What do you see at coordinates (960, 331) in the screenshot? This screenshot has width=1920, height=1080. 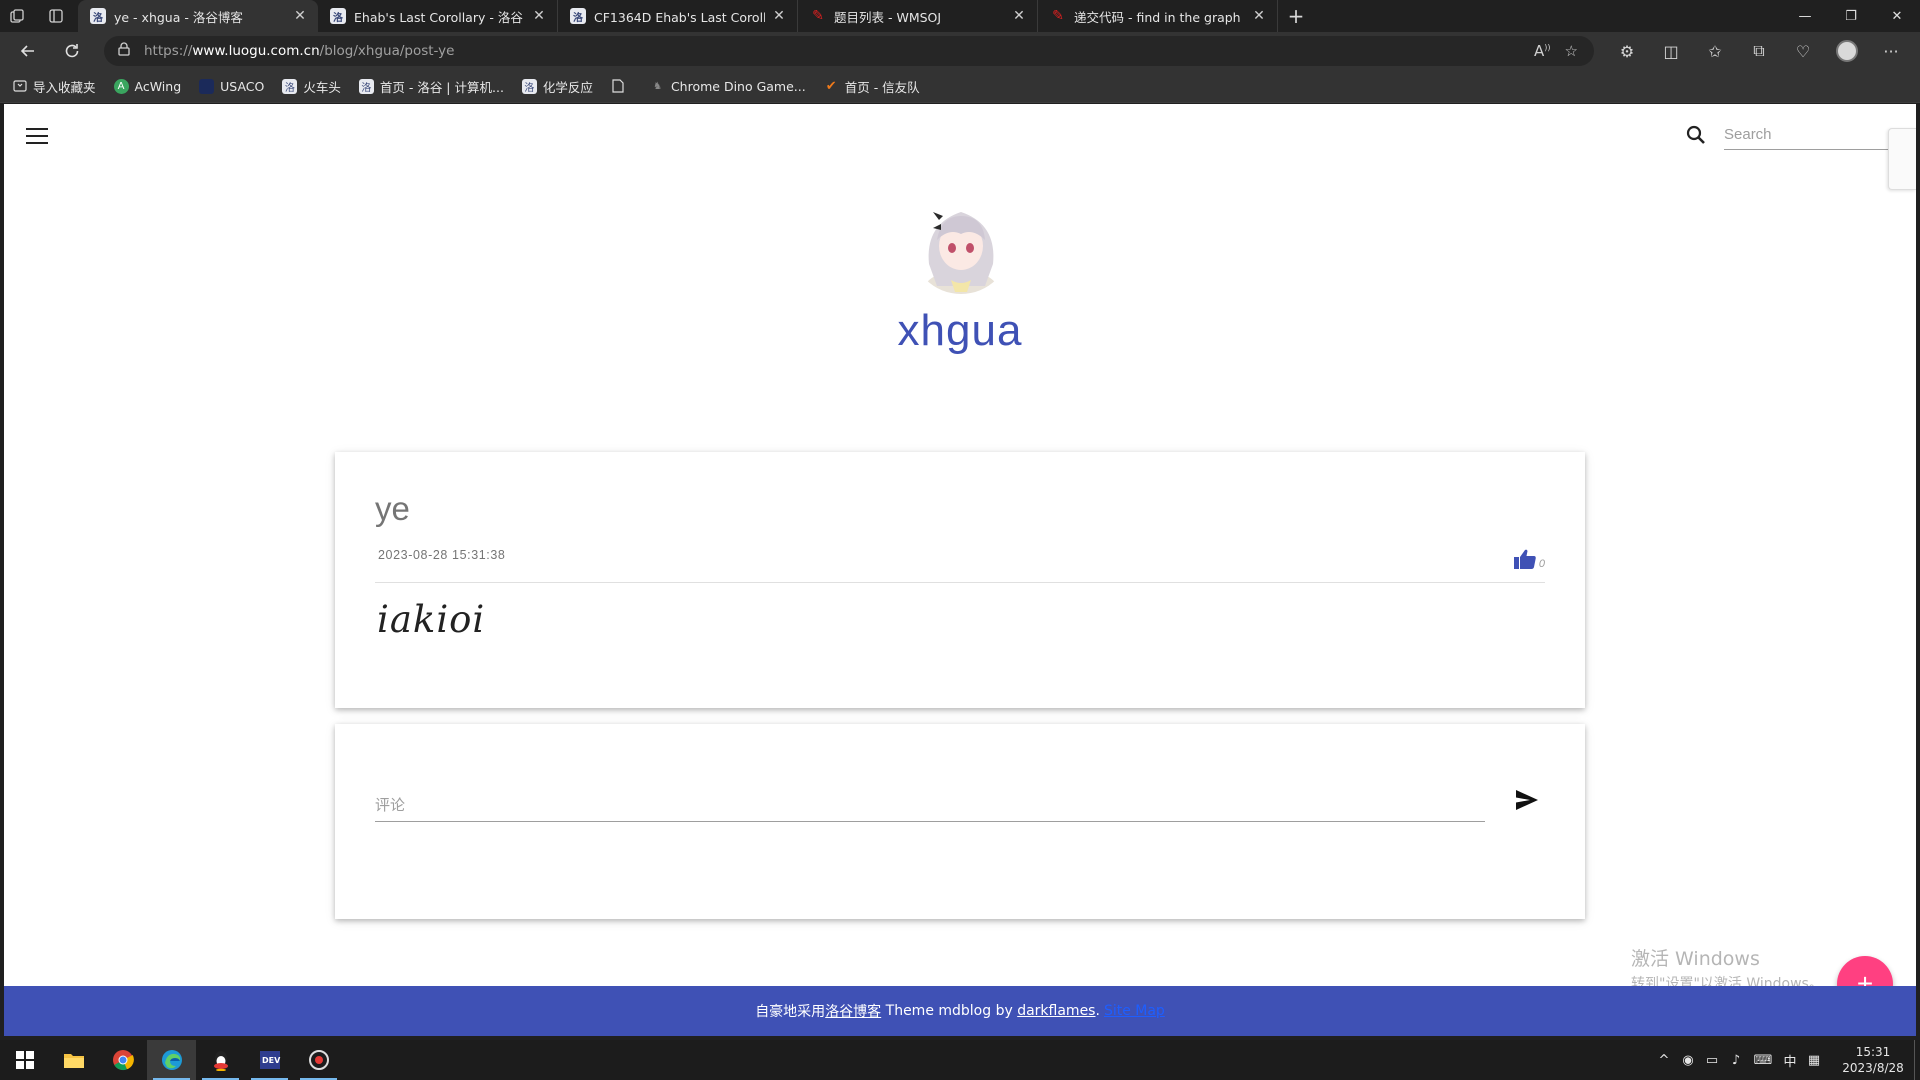 I see `site-title: xhgua` at bounding box center [960, 331].